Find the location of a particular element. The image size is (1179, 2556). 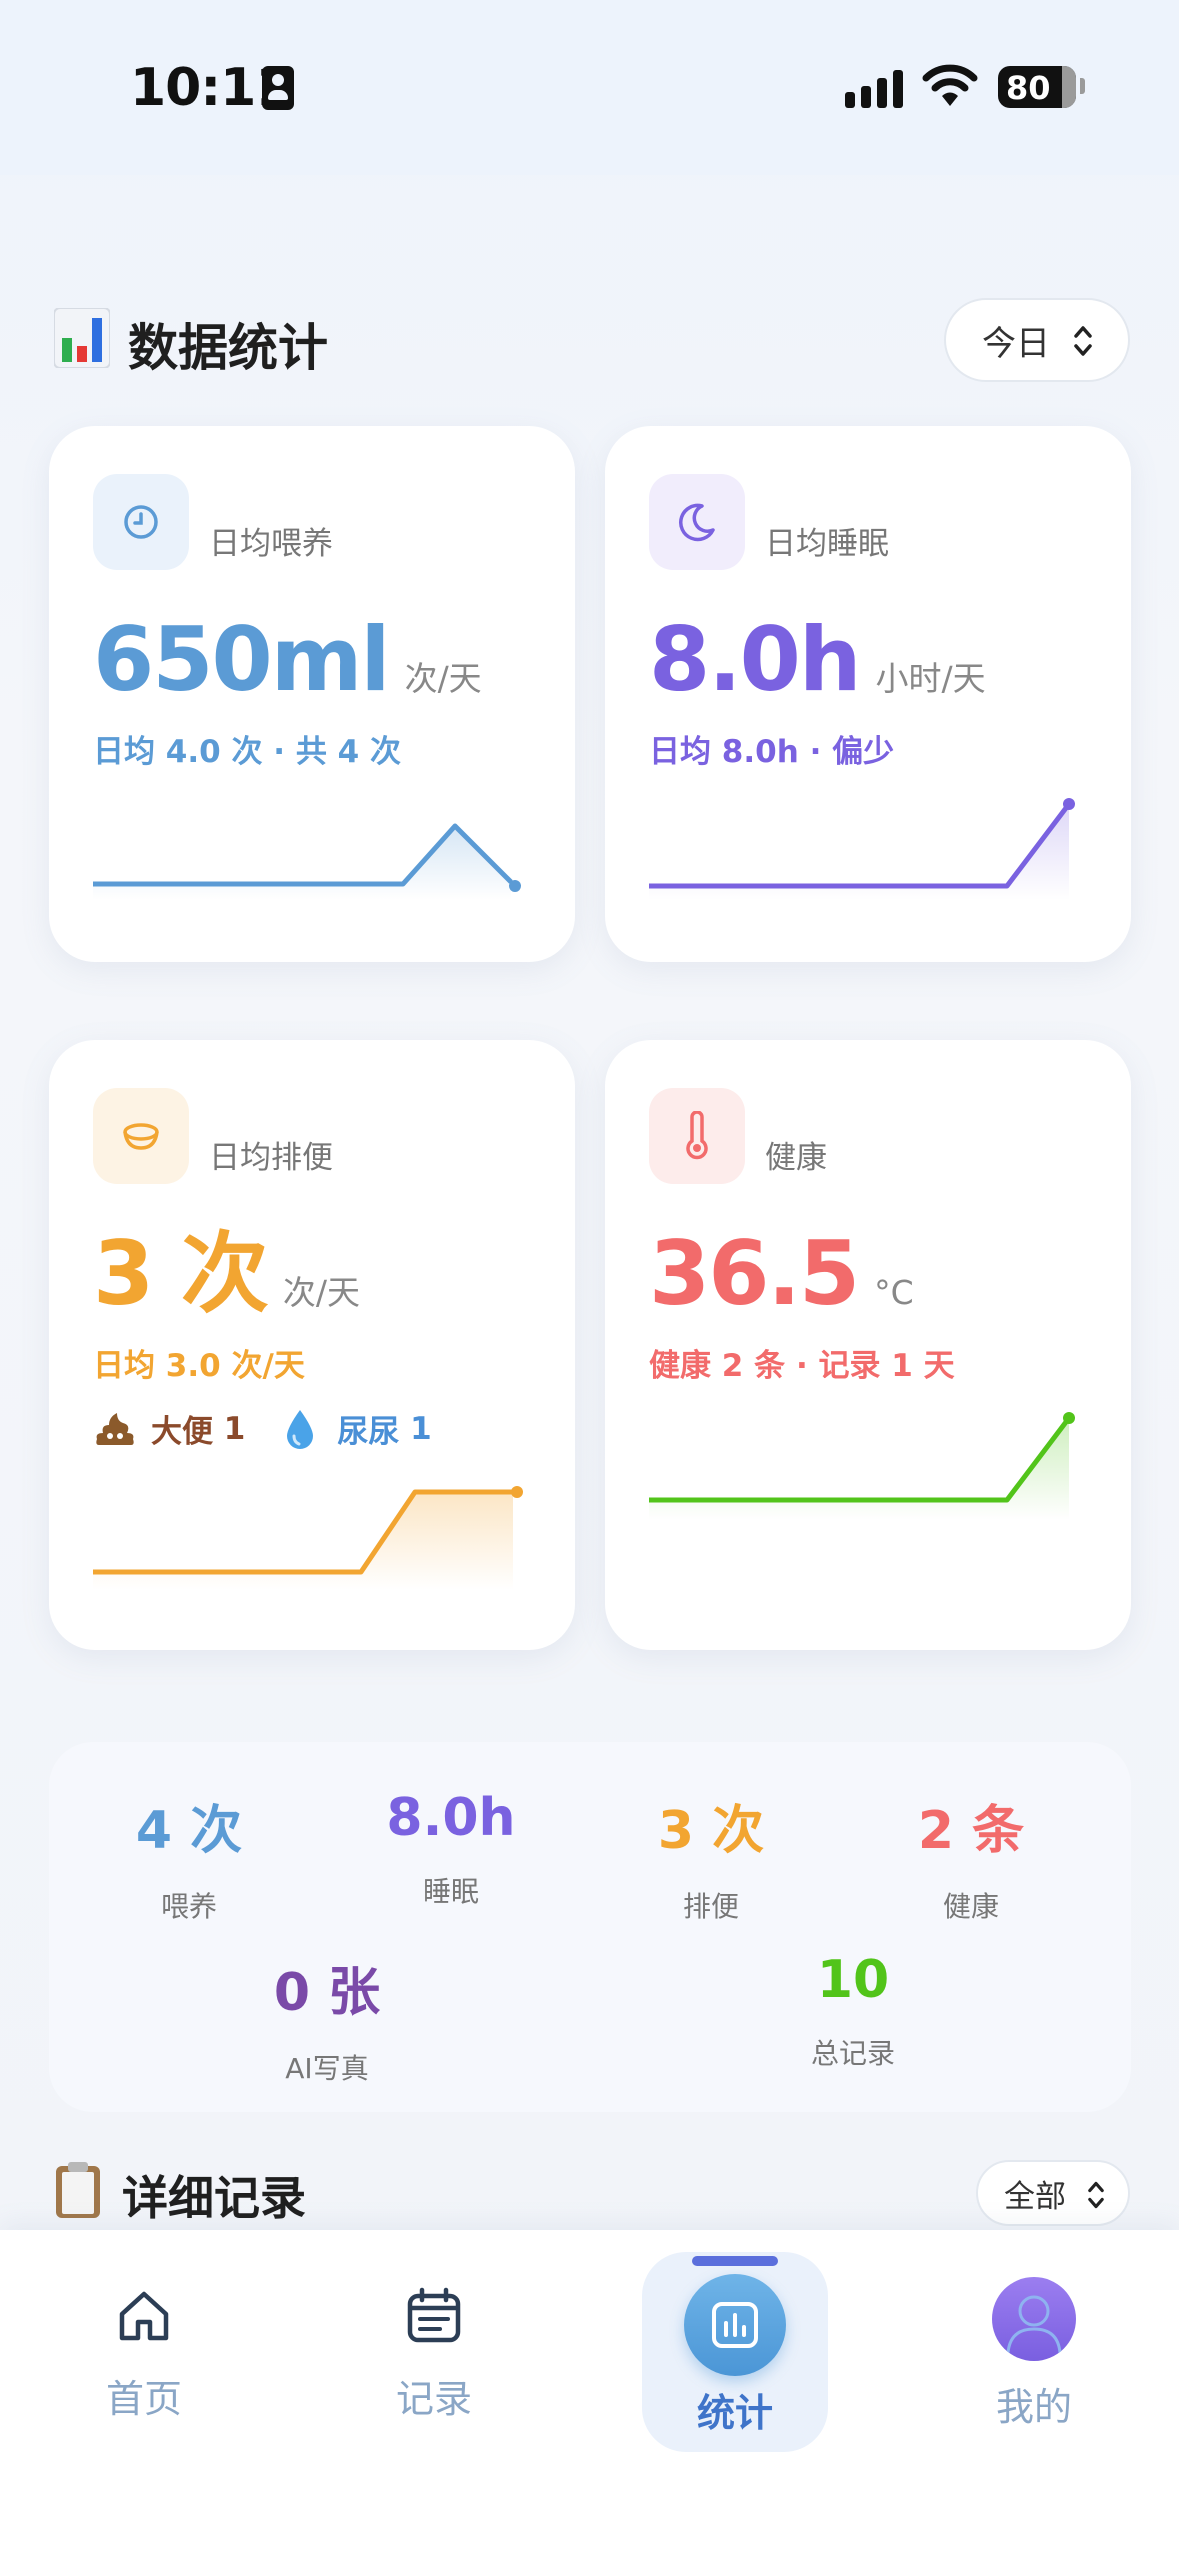

pee-label: 尿尿 is located at coordinates (368, 1432).